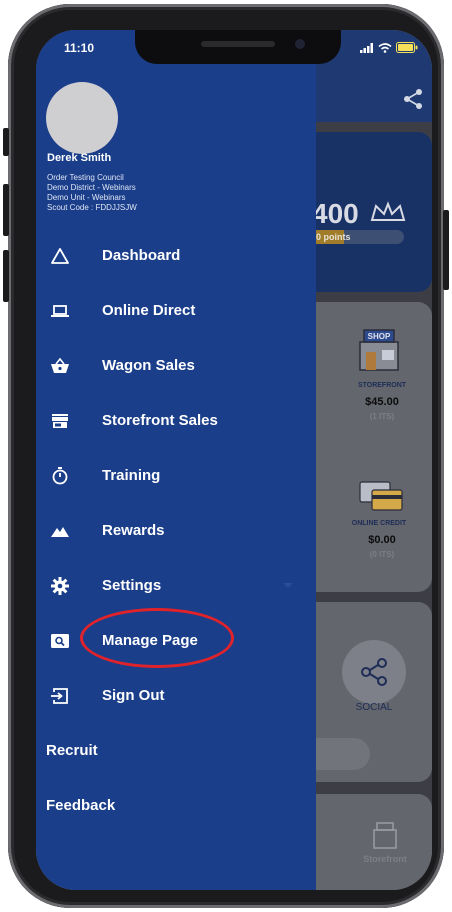  What do you see at coordinates (382, 416) in the screenshot?
I see `storefront-sub: (1 ITS)` at bounding box center [382, 416].